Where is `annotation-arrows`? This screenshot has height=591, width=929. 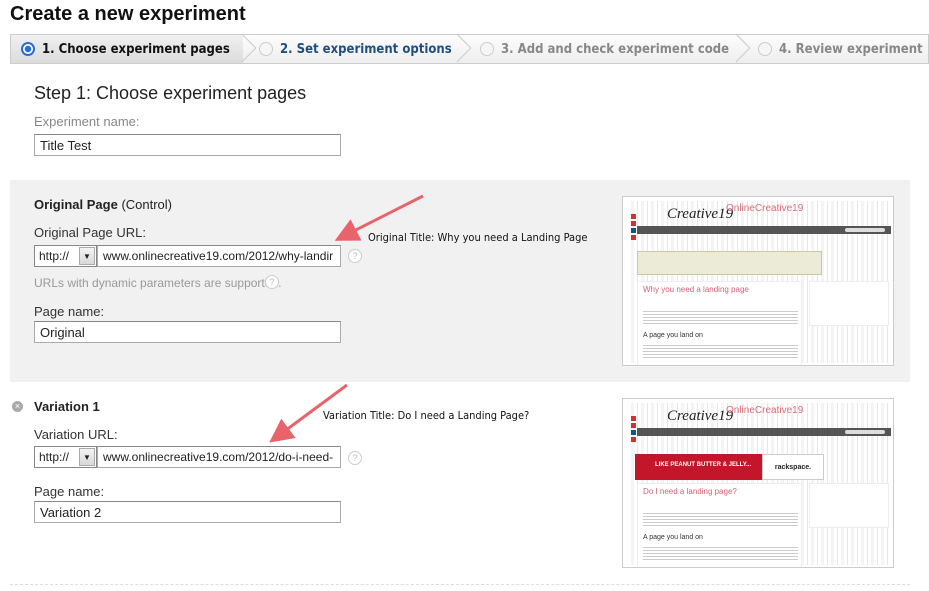
annotation-arrows is located at coordinates (346, 318).